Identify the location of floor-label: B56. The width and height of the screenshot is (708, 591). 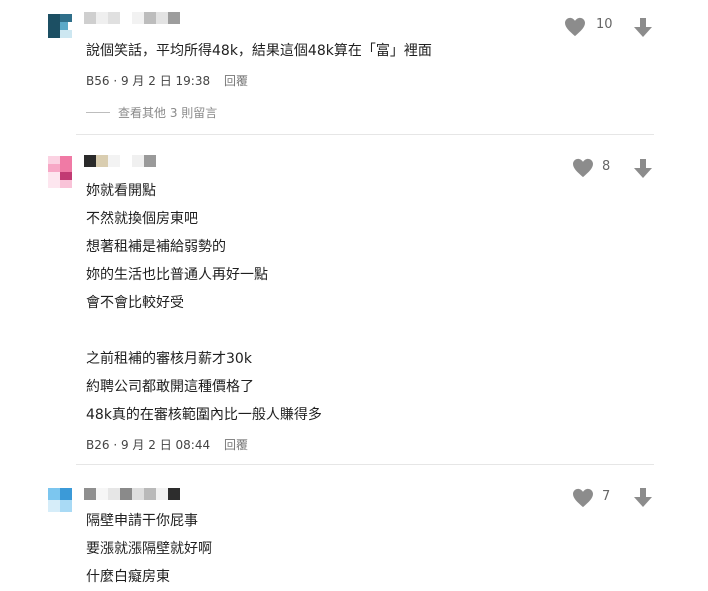
(98, 81).